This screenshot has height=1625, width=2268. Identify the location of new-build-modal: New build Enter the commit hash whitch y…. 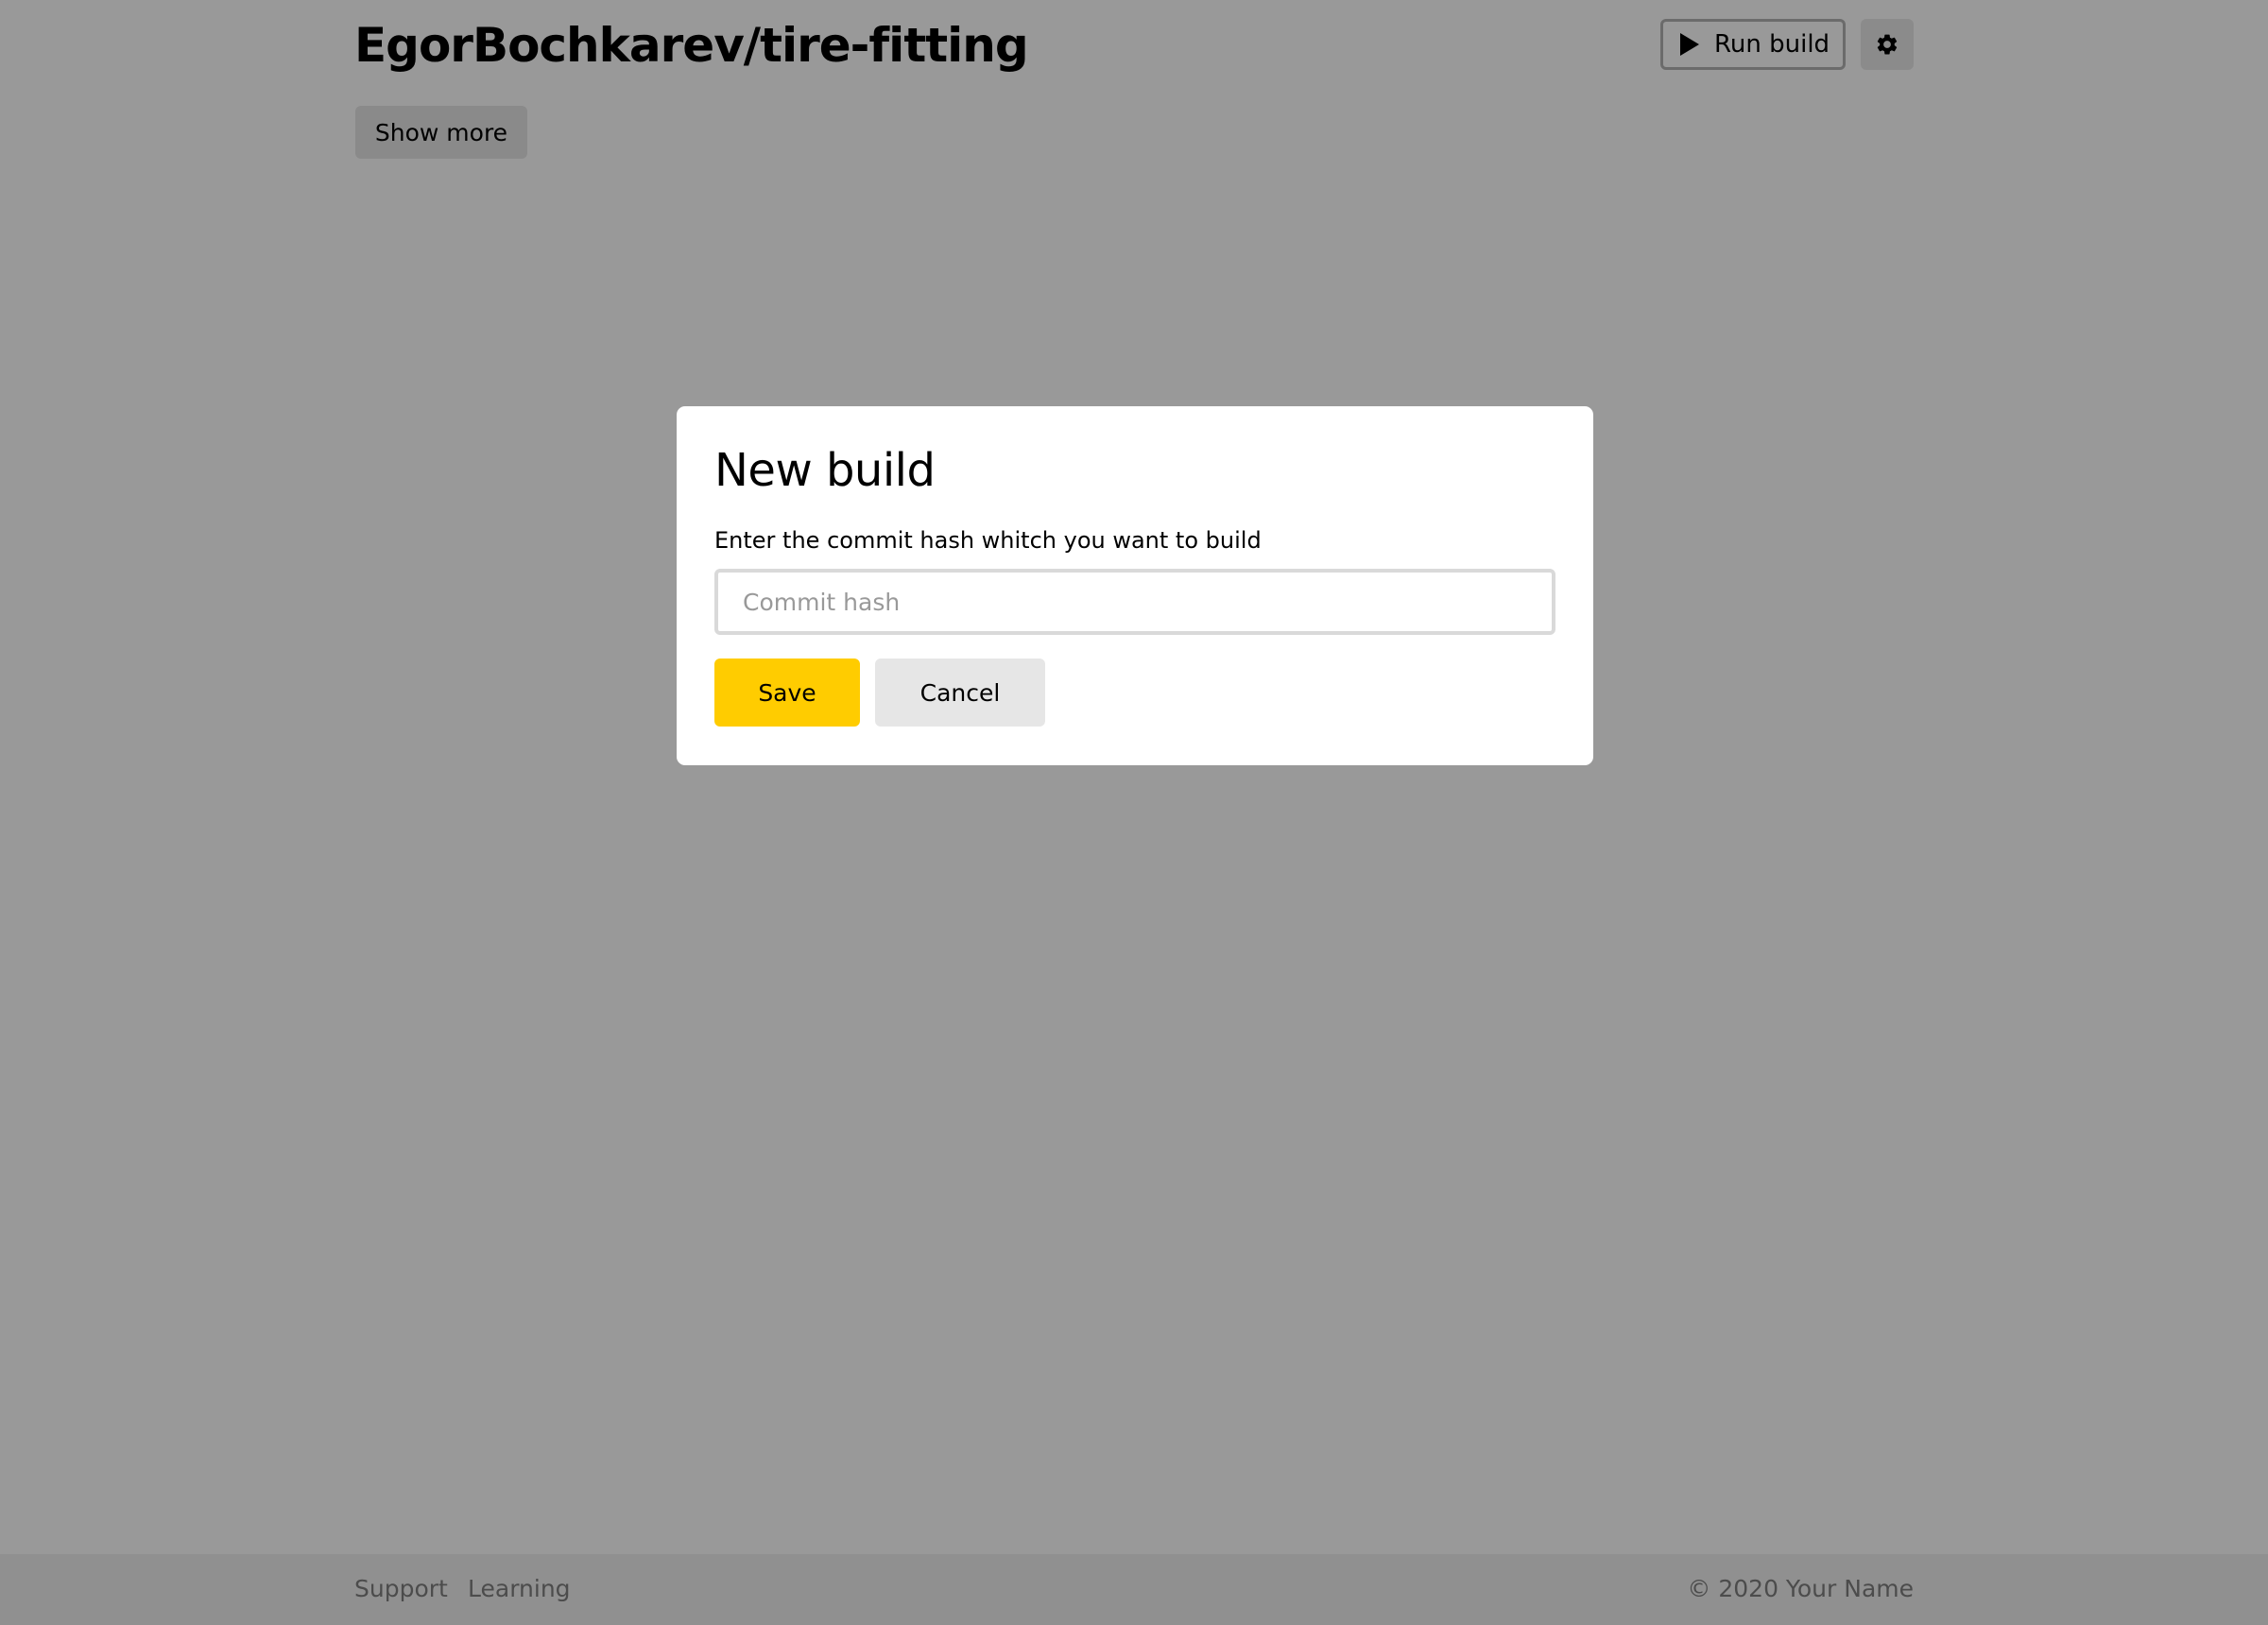
(1135, 586).